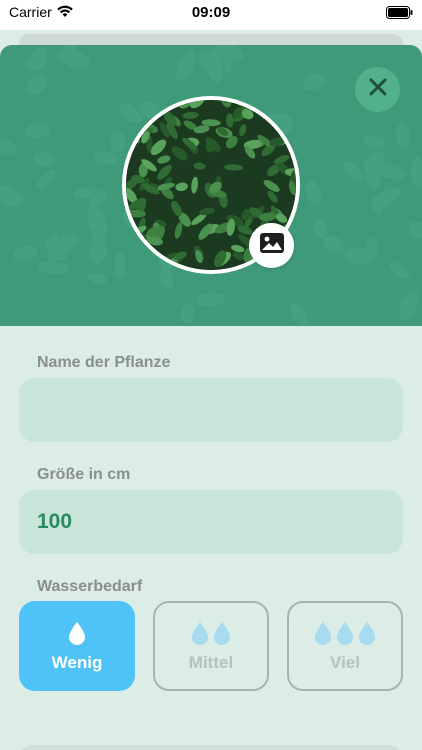 This screenshot has height=750, width=422. What do you see at coordinates (104, 362) in the screenshot?
I see `plant-name-label: Name der Pflanze` at bounding box center [104, 362].